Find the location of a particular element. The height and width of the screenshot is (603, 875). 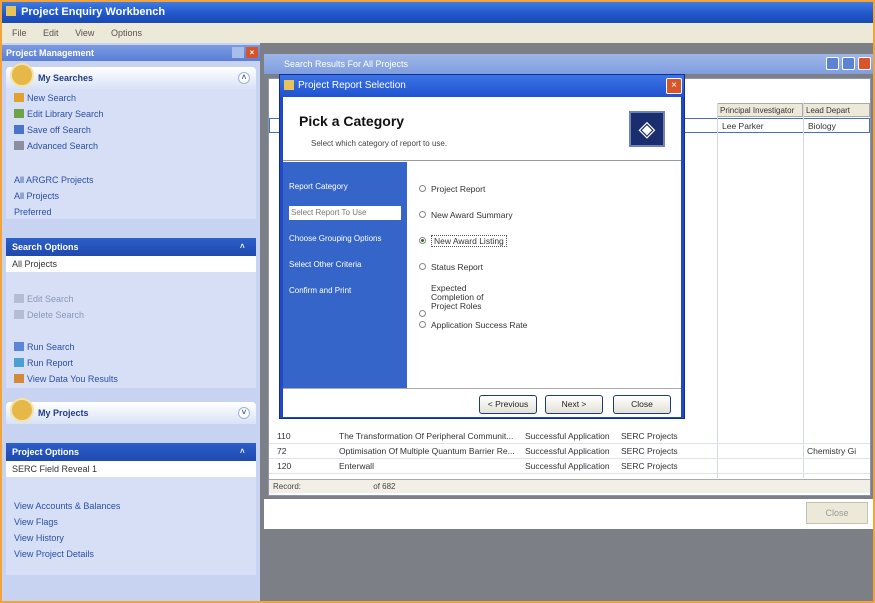

view-results-link: View Data You Results is located at coordinates (66, 379).